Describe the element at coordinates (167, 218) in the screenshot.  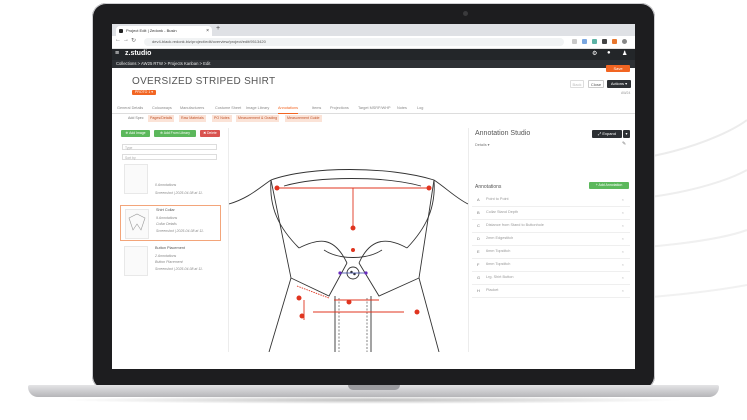
I see `annotation-count: 9 Annotations` at that location.